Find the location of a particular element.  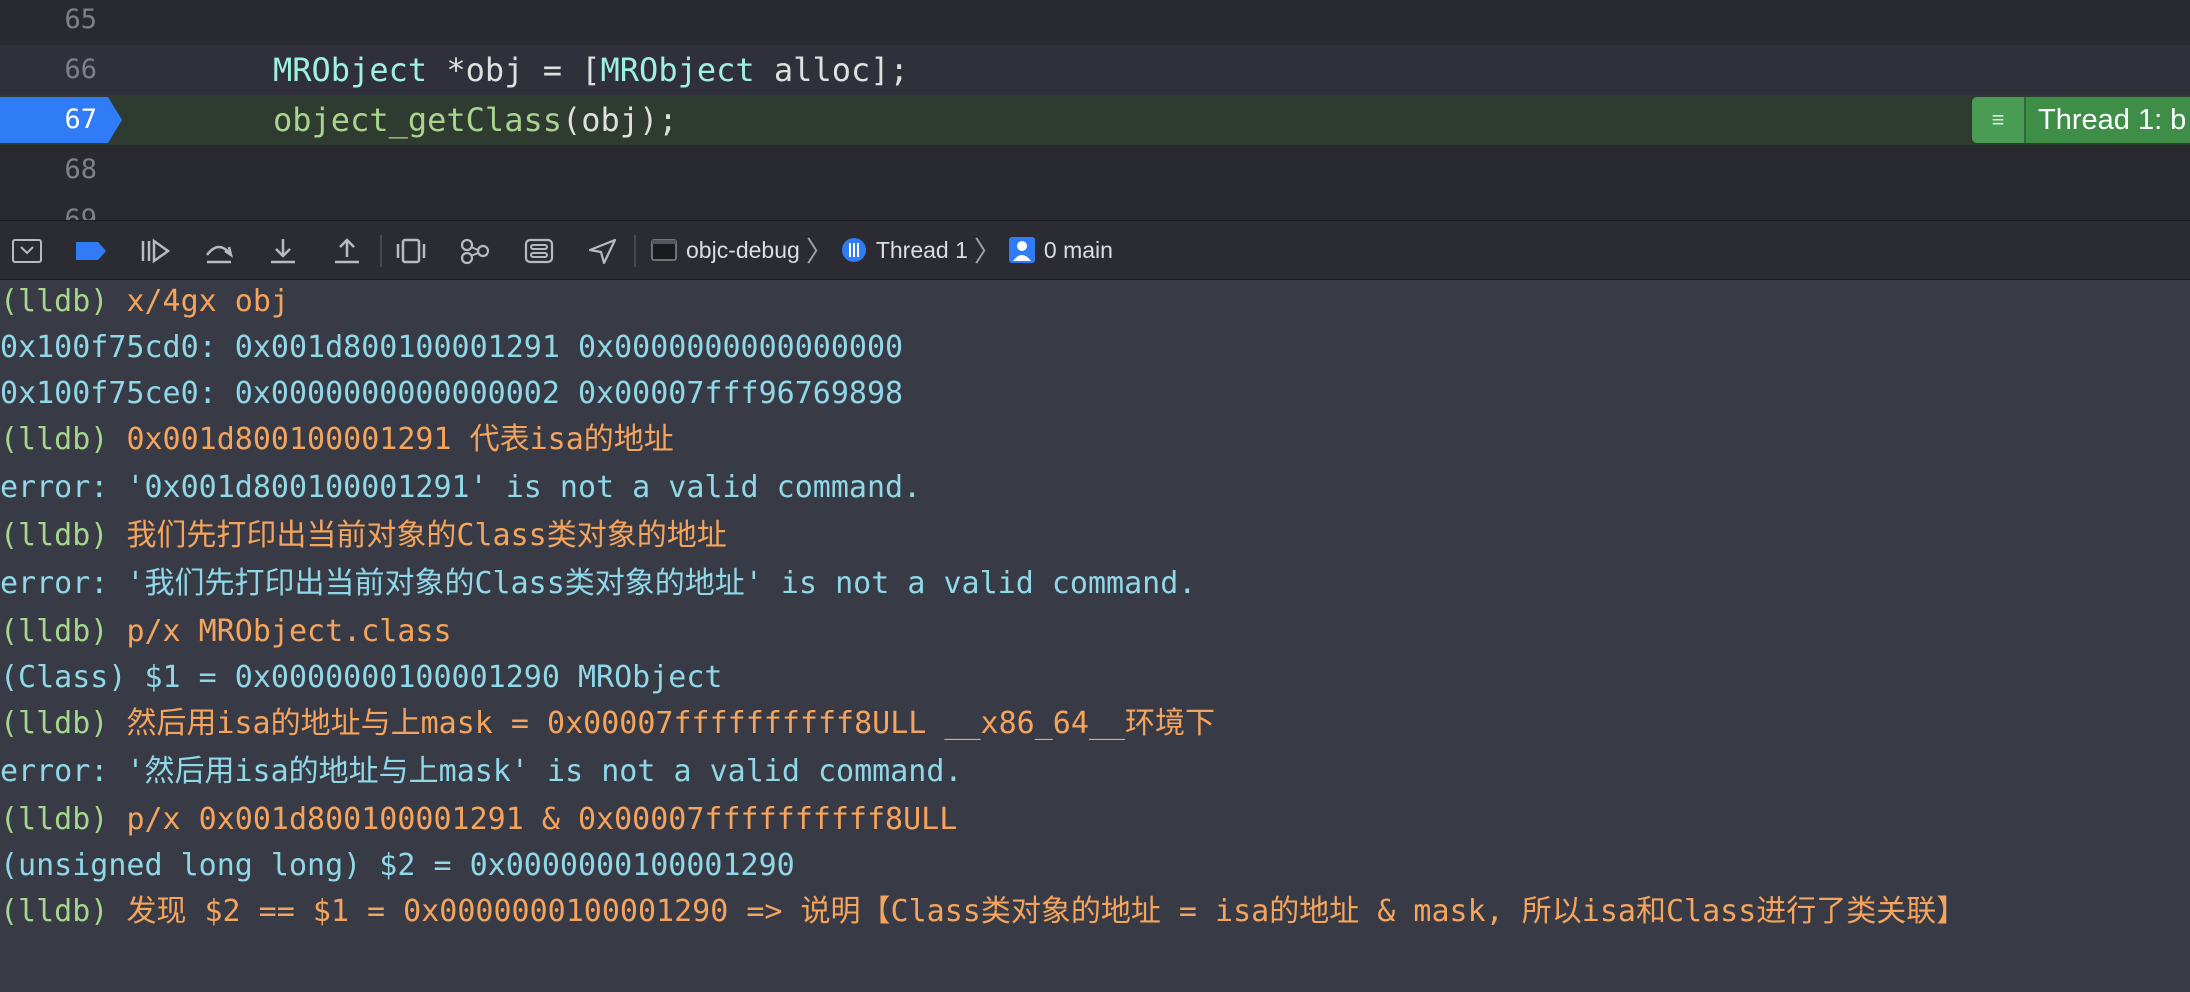

code-token: alloc]; is located at coordinates (831, 70).